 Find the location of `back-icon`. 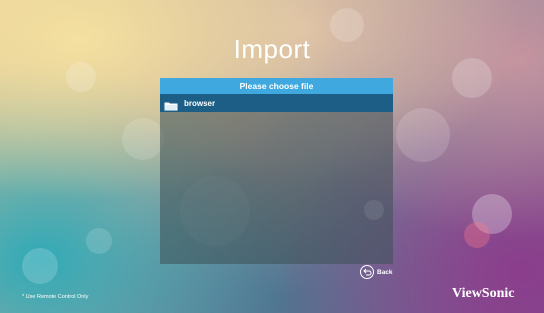

back-icon is located at coordinates (367, 272).